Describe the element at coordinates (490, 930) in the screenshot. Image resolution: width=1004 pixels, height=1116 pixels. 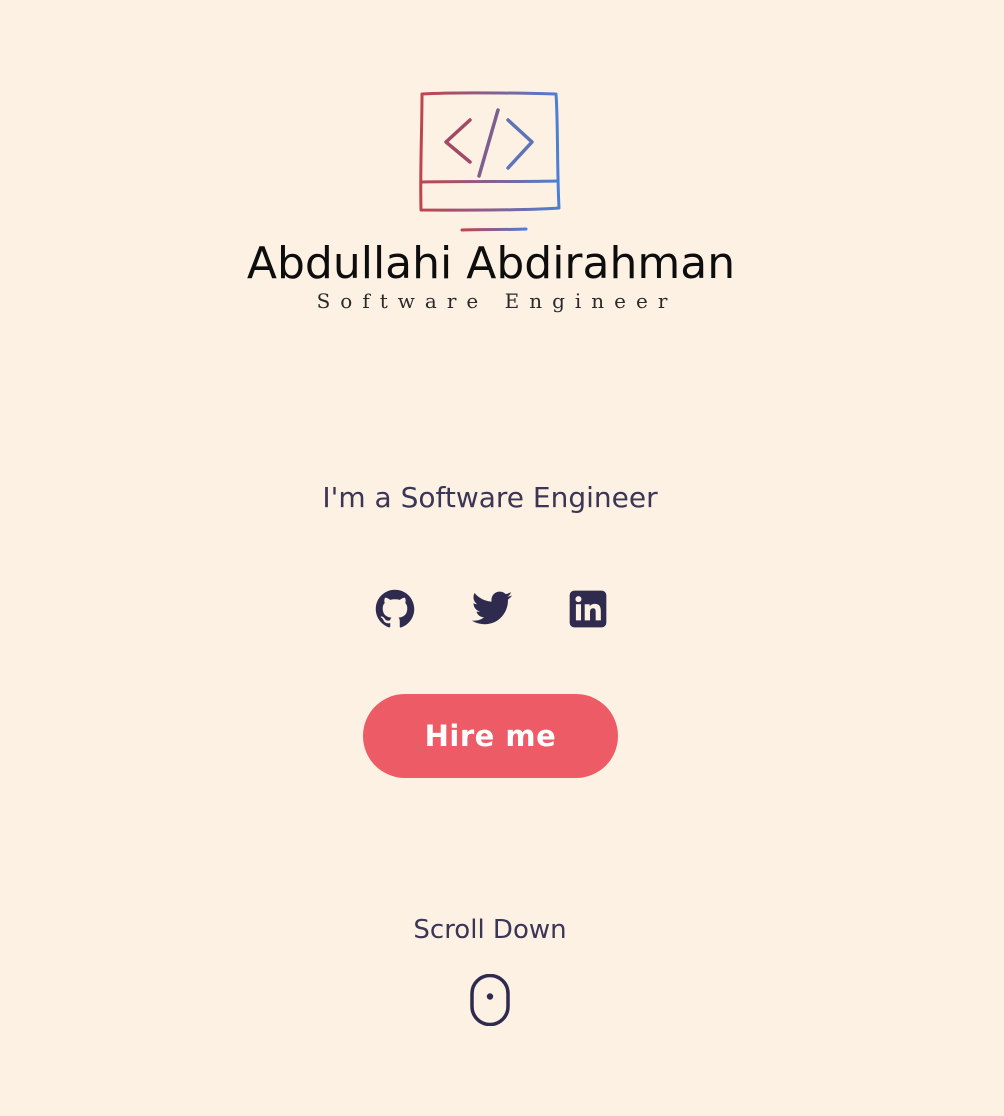
I see `scroll-down-label: Scroll Down` at that location.